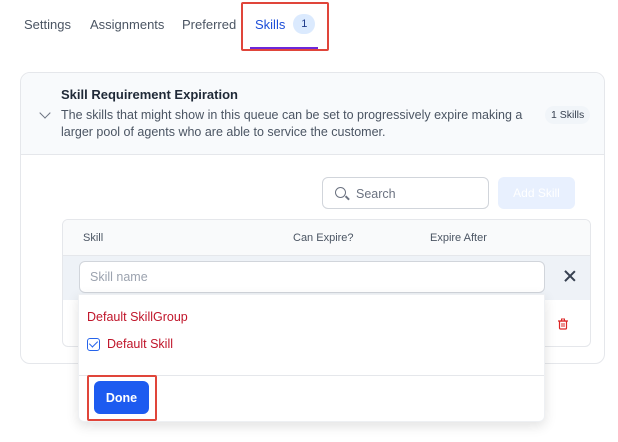  I want to click on search-box, so click(405, 193).